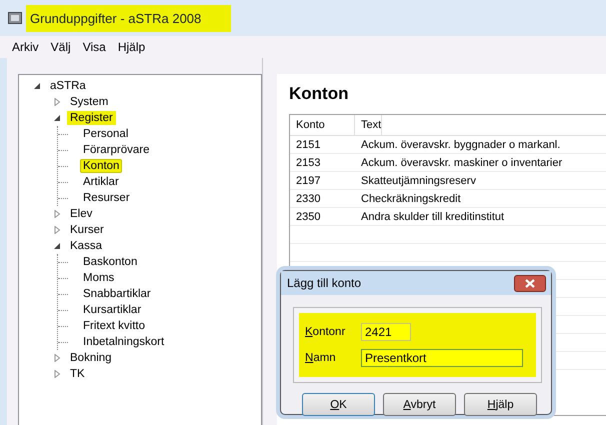  What do you see at coordinates (89, 102) in the screenshot?
I see `tree-item: System` at bounding box center [89, 102].